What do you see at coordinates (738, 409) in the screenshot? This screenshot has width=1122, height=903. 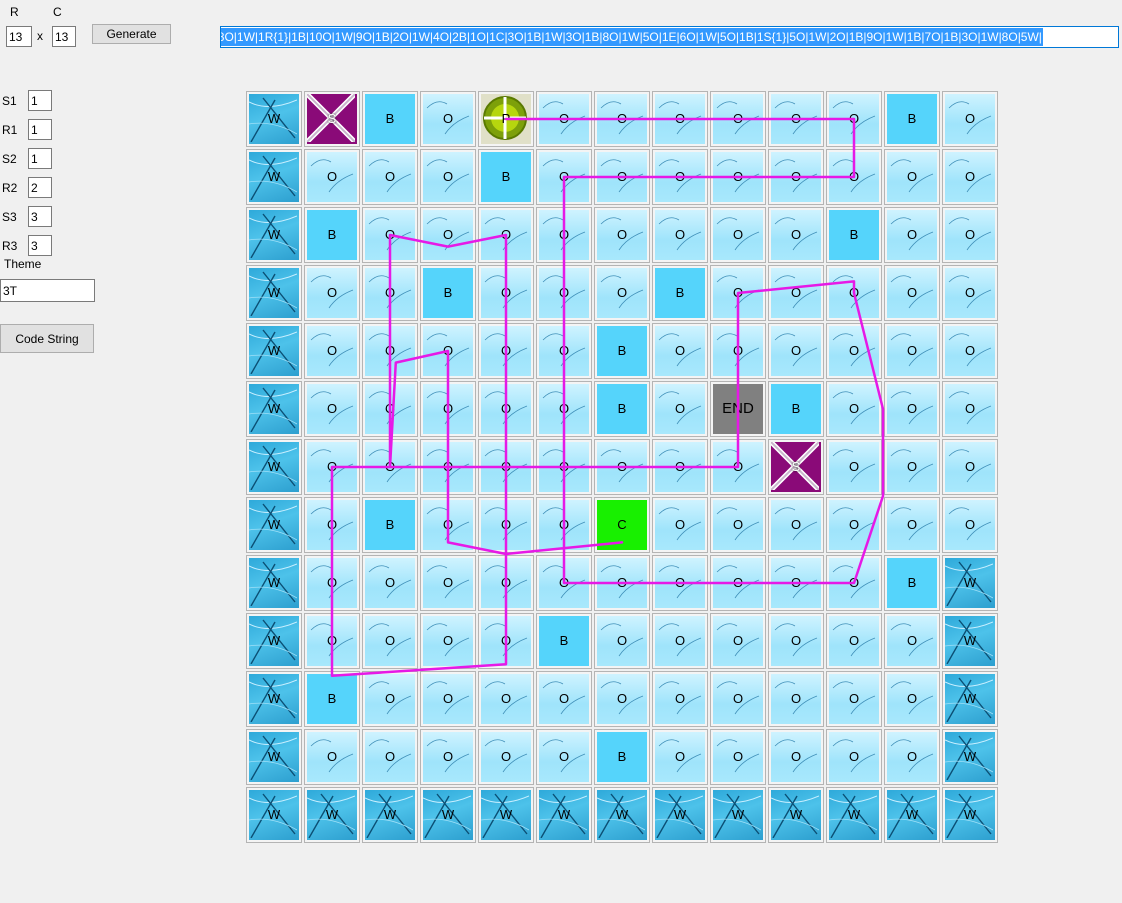 I see `tile-end: END` at bounding box center [738, 409].